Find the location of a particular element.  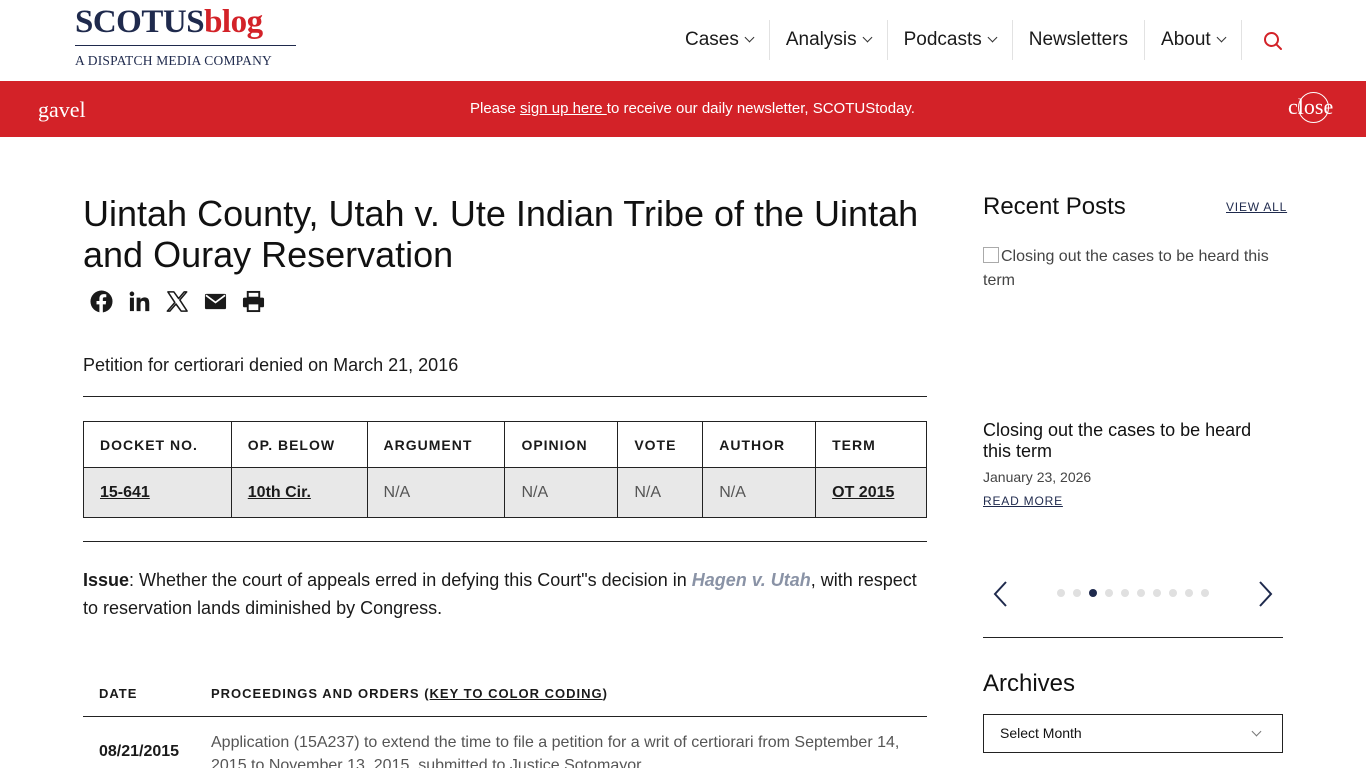

term-link: OT 2015 is located at coordinates (863, 492).